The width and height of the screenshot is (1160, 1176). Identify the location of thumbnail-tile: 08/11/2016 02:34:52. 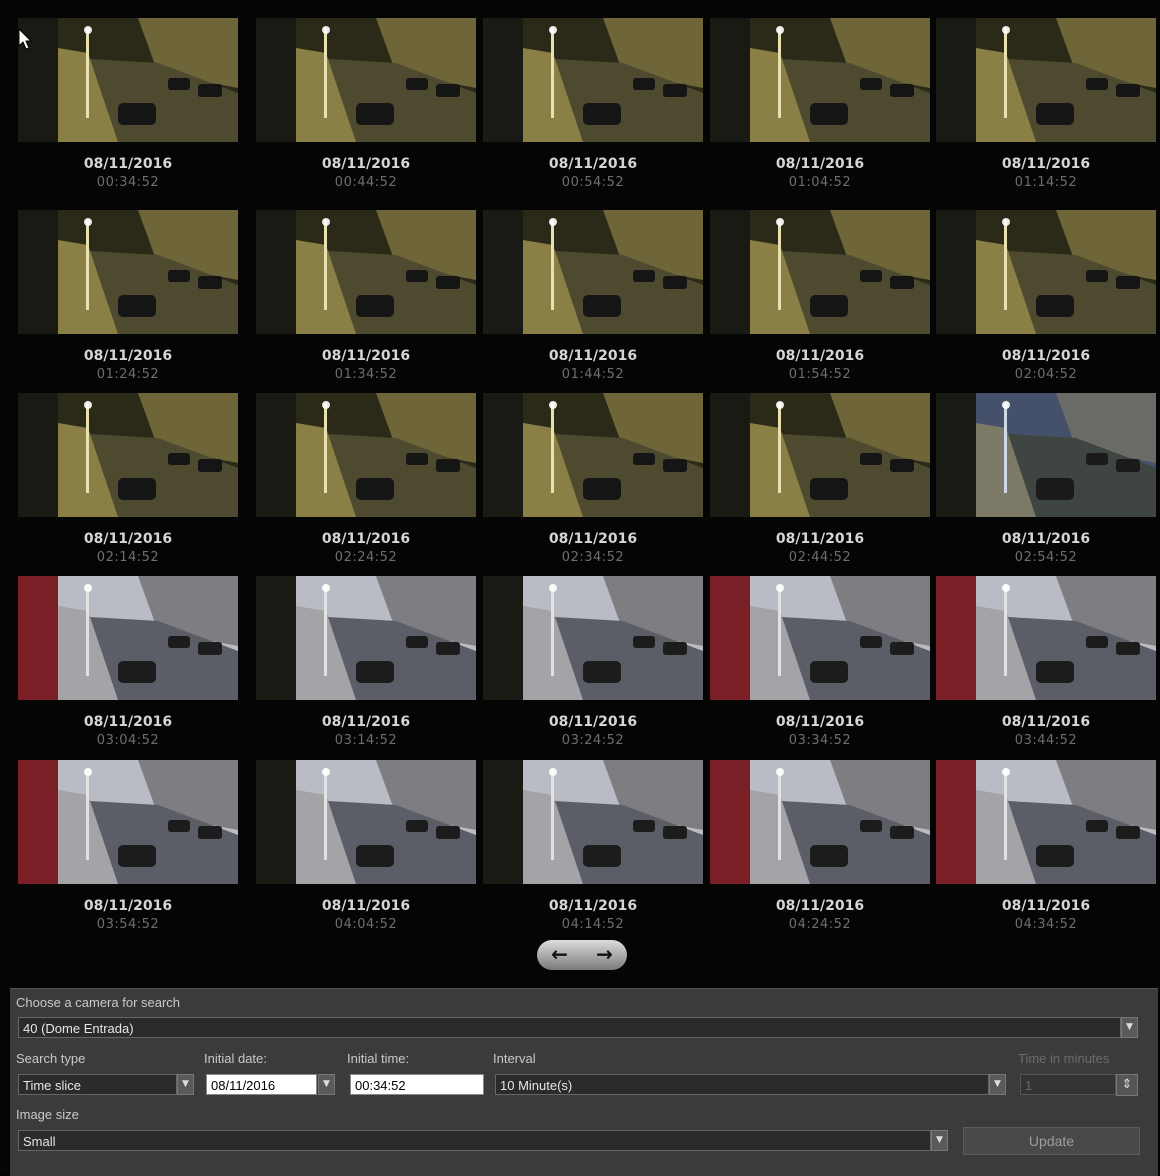
(593, 480).